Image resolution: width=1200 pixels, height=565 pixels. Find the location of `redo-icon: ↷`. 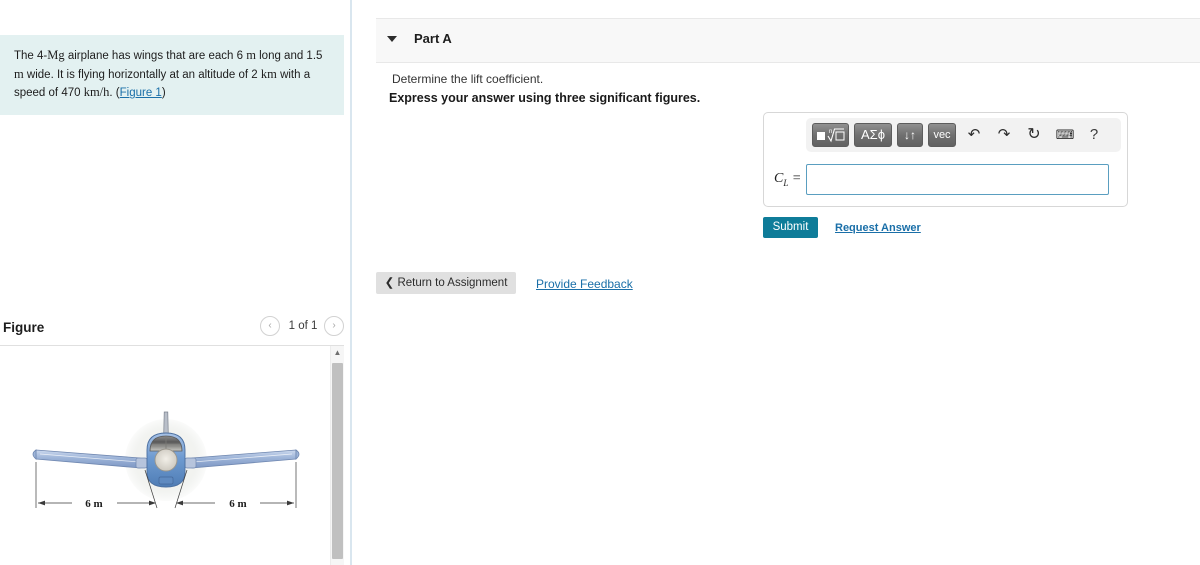

redo-icon: ↷ is located at coordinates (1004, 135).